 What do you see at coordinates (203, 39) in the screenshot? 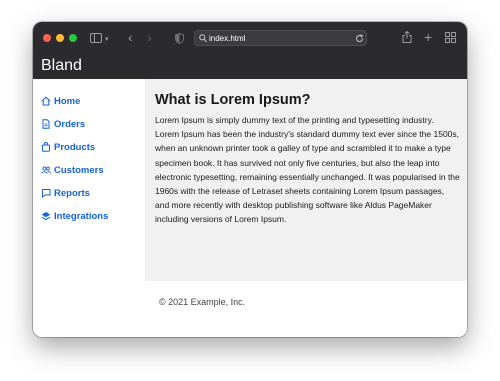
I see `search-icon` at bounding box center [203, 39].